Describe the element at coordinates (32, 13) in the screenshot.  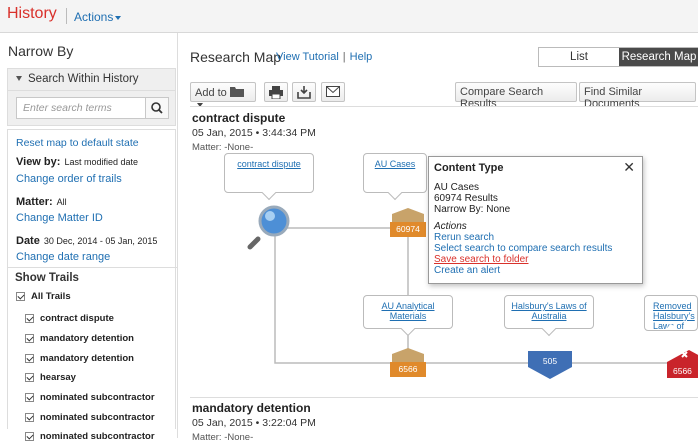
I see `page-title: History` at that location.